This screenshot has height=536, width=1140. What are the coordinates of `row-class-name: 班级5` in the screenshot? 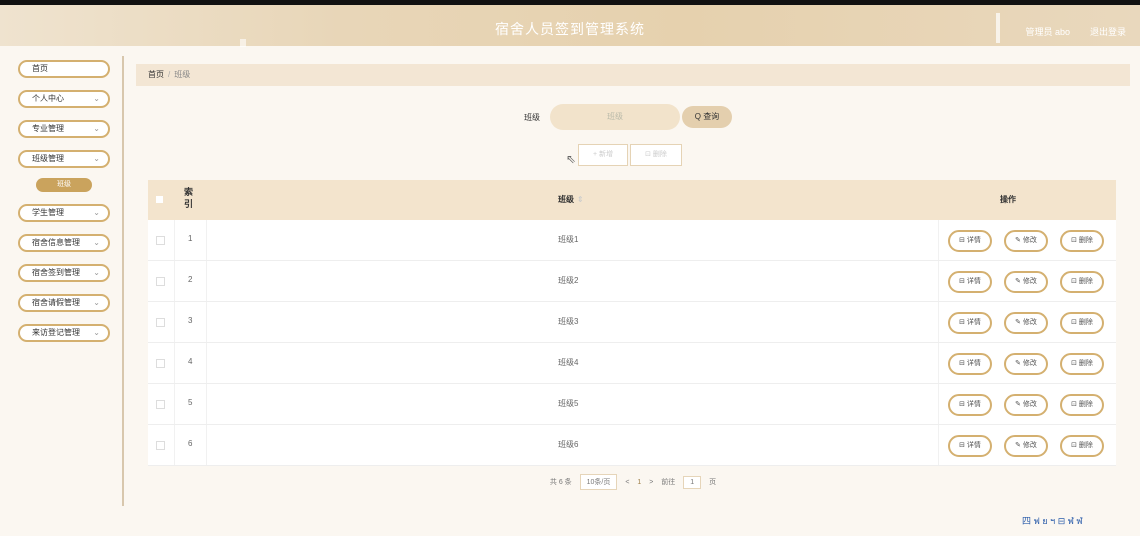 It's located at (568, 403).